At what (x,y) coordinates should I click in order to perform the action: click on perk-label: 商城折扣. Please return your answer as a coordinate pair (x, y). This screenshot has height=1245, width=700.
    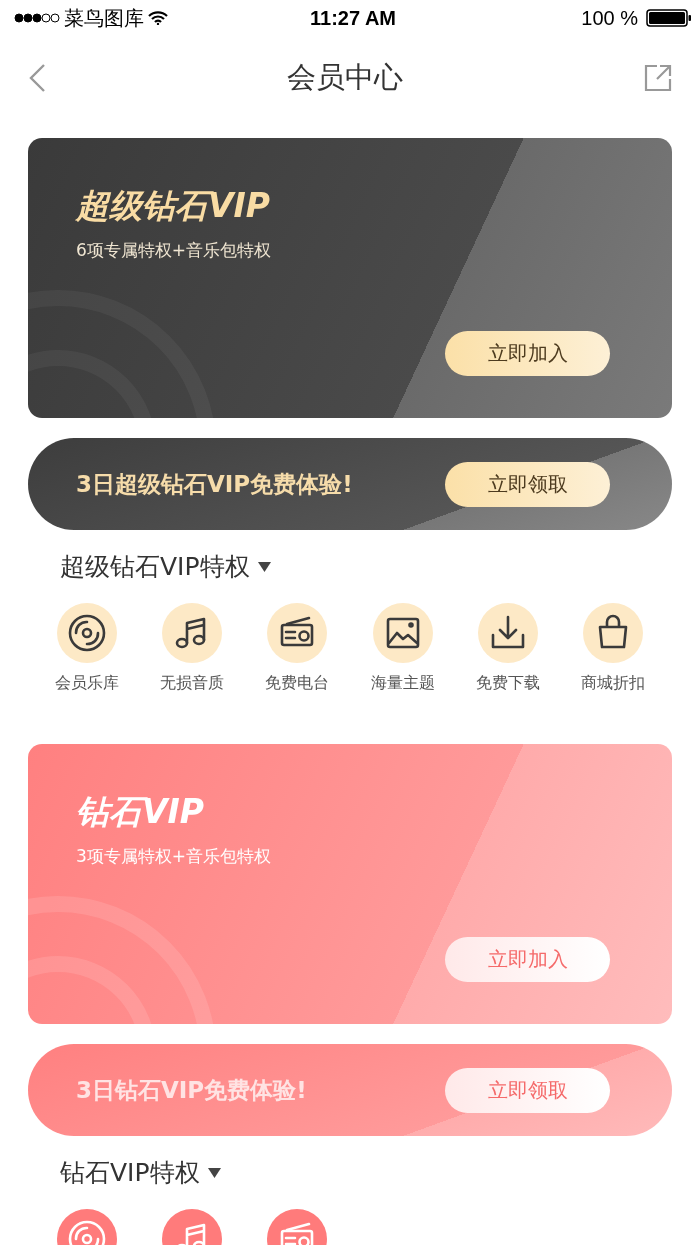
    Looking at the image, I should click on (613, 683).